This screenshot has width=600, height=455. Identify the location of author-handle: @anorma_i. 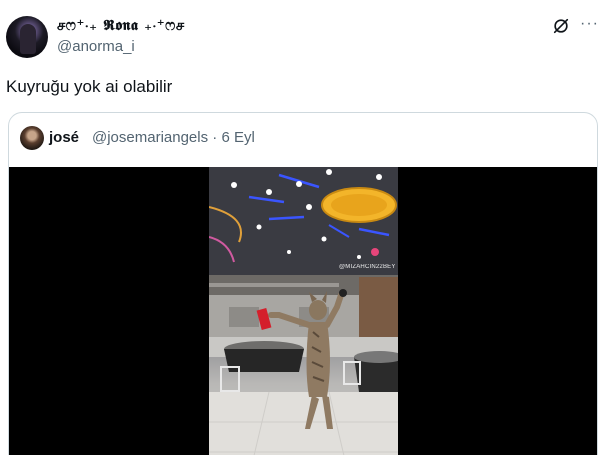
(96, 46).